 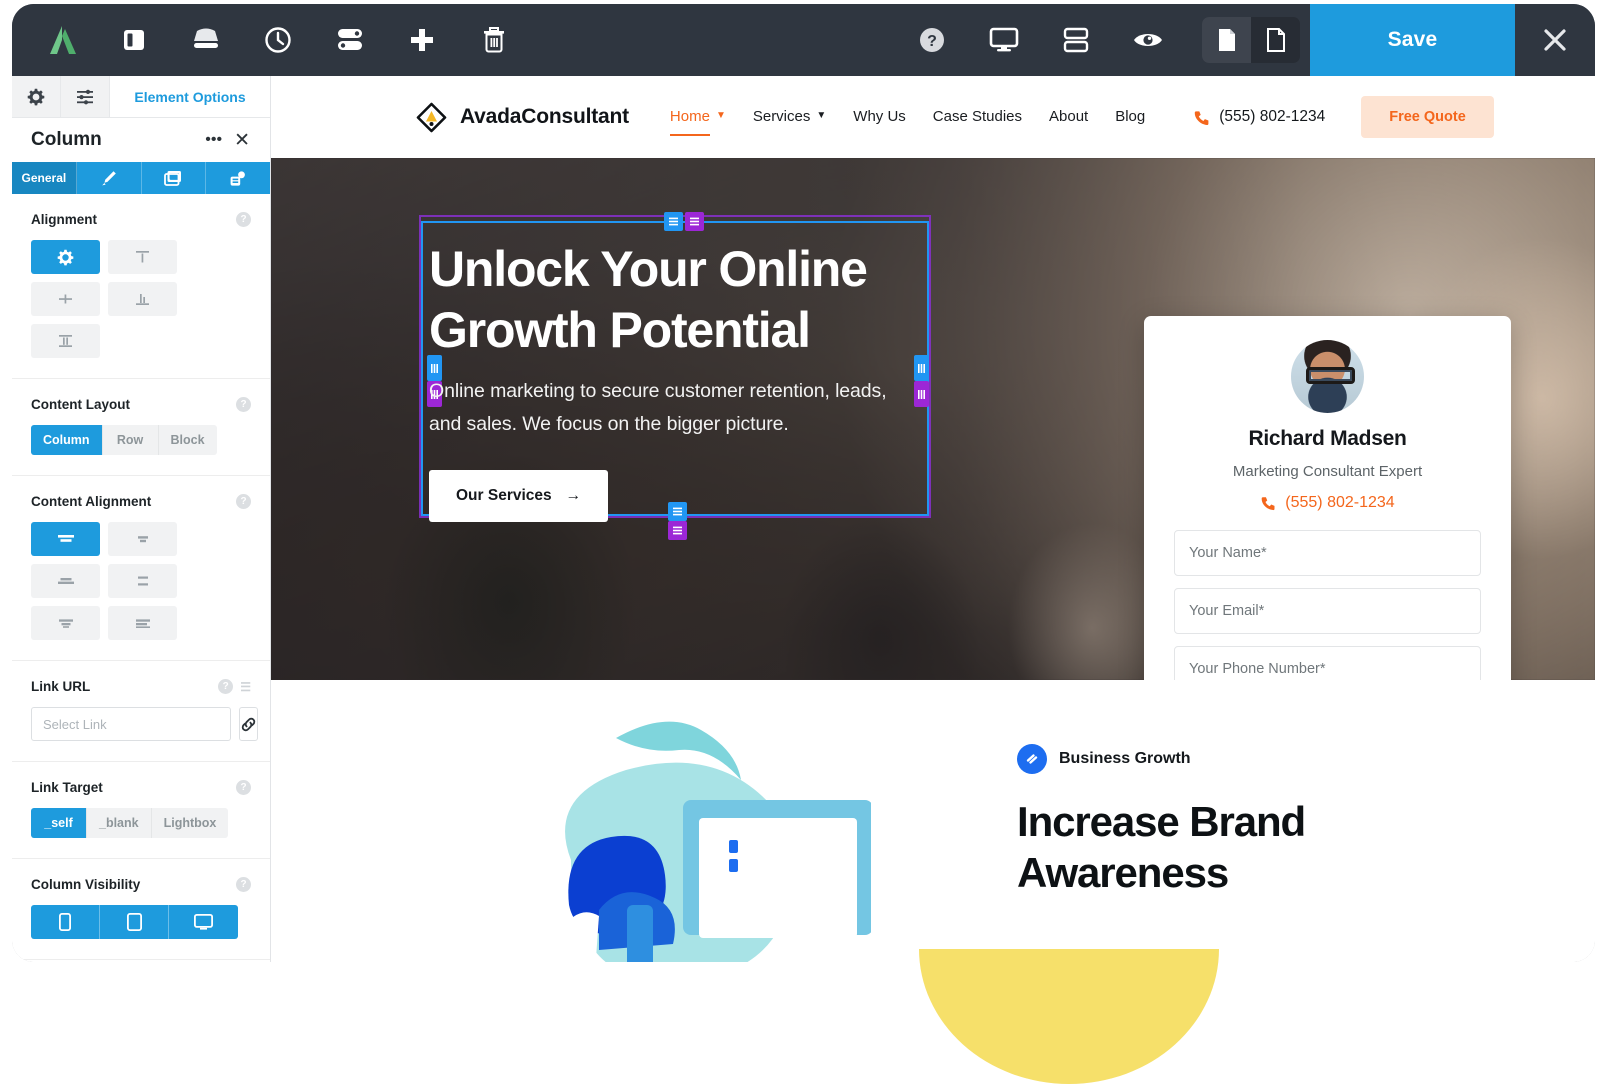 I want to click on settings-toggles-icon, so click(x=350, y=40).